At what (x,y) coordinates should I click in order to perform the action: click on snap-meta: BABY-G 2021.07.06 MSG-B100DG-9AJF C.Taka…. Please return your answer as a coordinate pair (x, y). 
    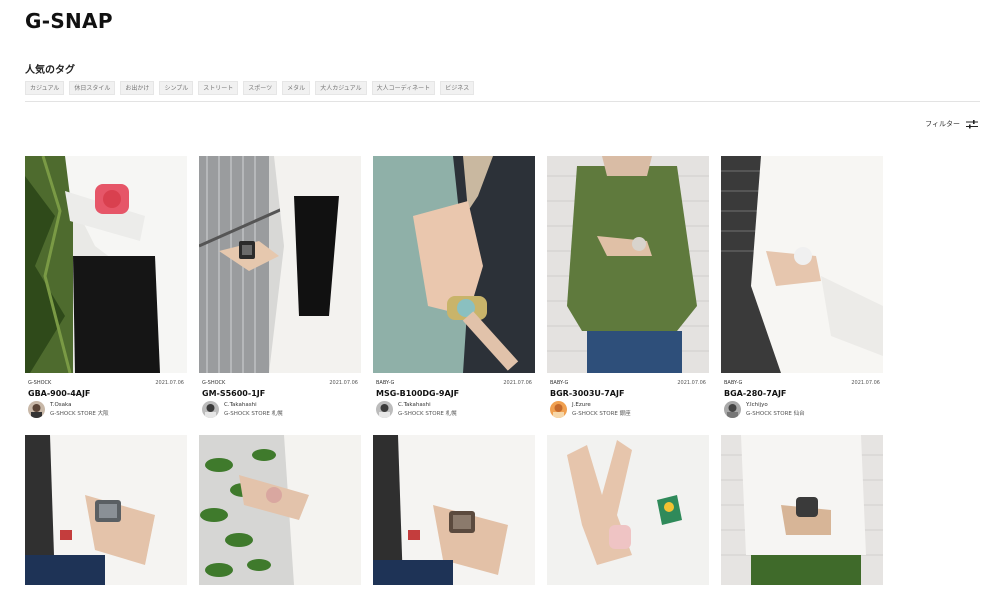
    Looking at the image, I should click on (454, 395).